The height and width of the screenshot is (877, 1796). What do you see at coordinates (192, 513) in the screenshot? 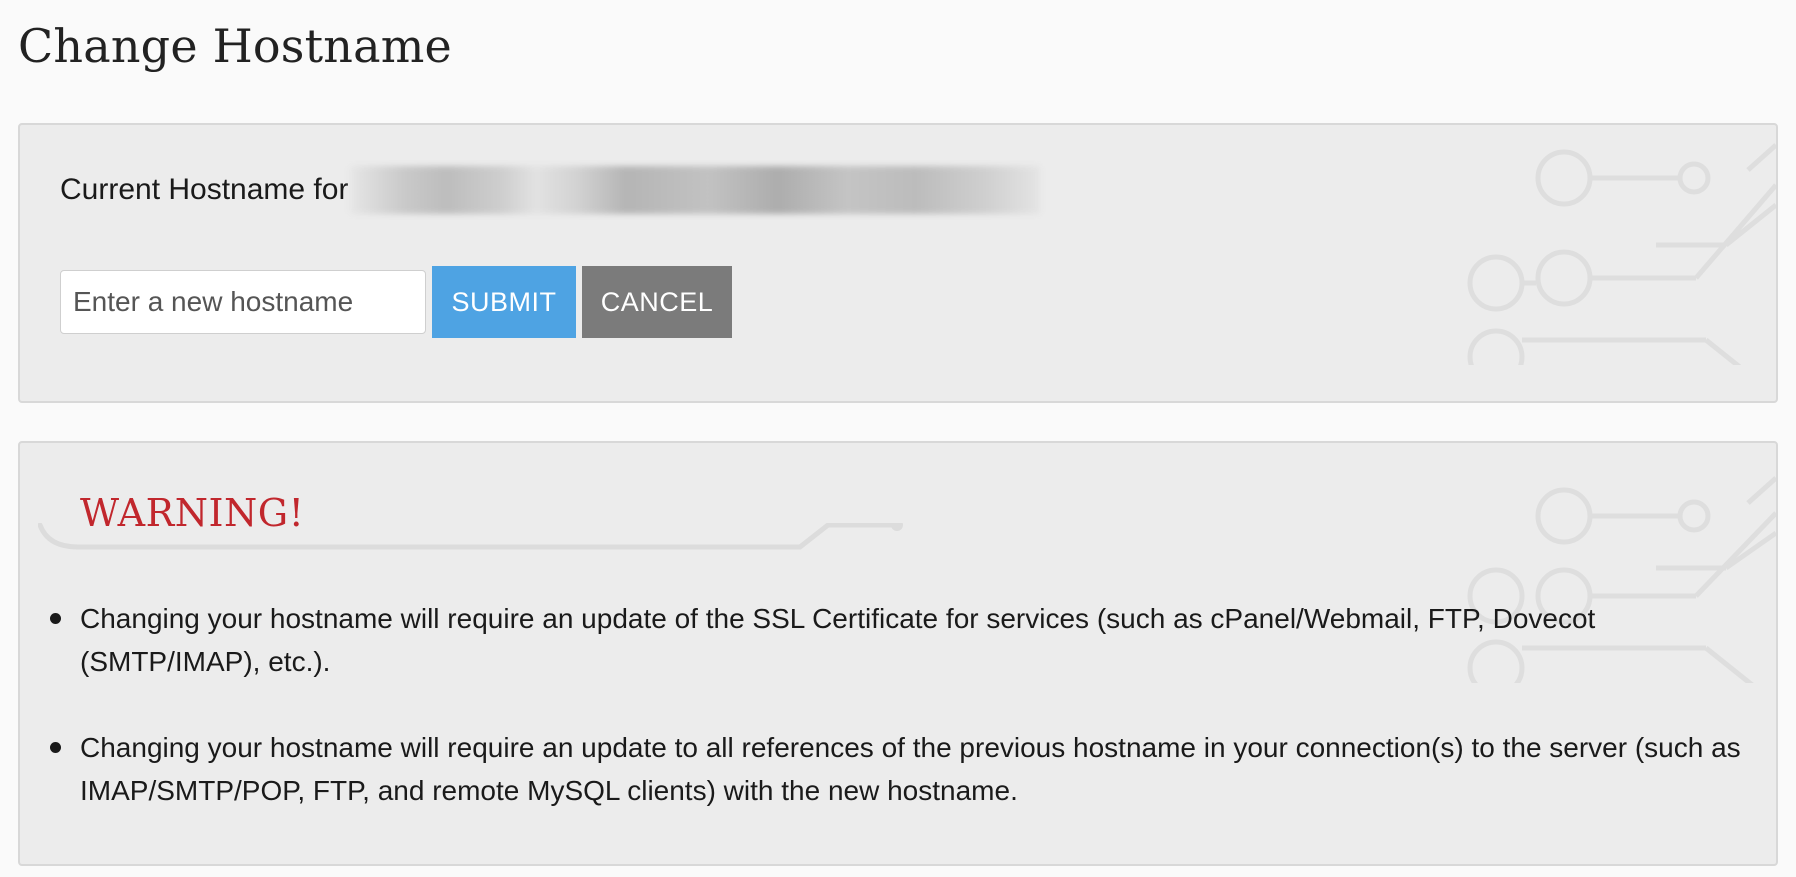
I see `warning-title: WARNING!` at bounding box center [192, 513].